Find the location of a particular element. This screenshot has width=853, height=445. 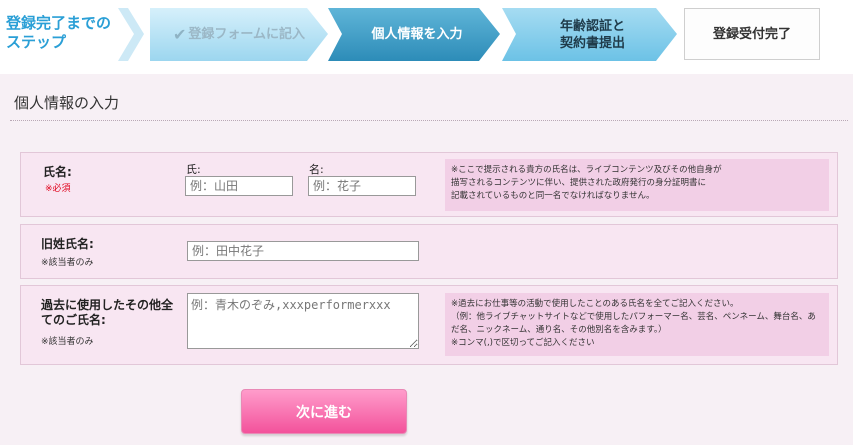

aliases-note-small: ※該当者のみ is located at coordinates (67, 342).